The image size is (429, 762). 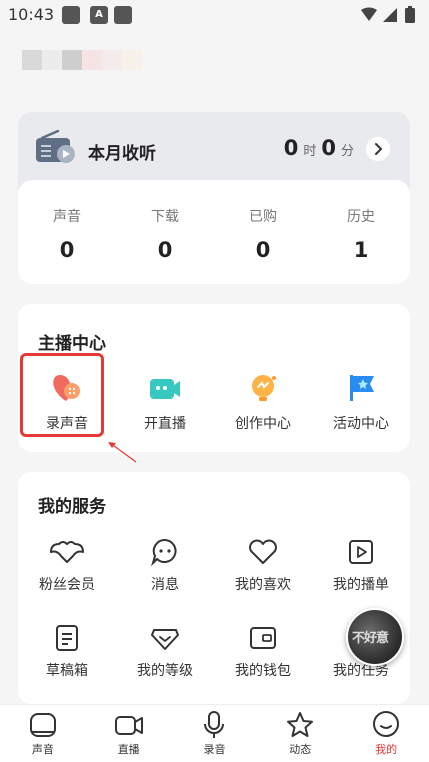 What do you see at coordinates (165, 217) in the screenshot?
I see `stat-label: 下载` at bounding box center [165, 217].